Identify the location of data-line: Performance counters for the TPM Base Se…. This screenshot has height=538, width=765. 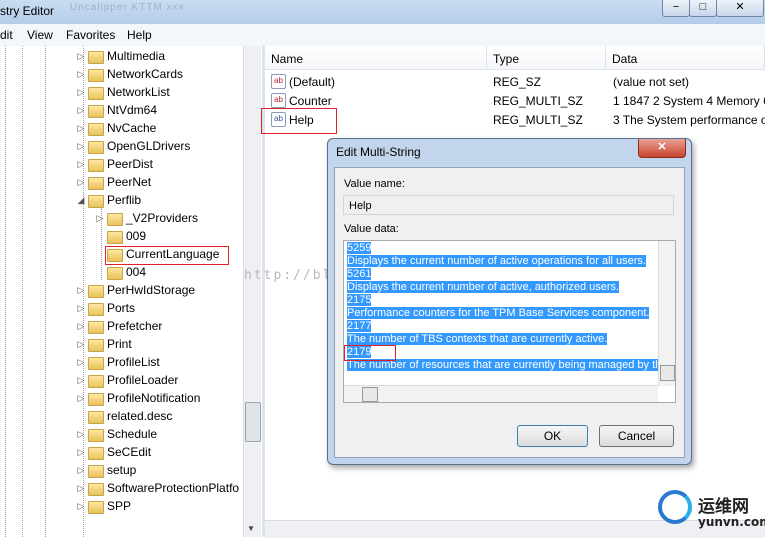
(498, 313).